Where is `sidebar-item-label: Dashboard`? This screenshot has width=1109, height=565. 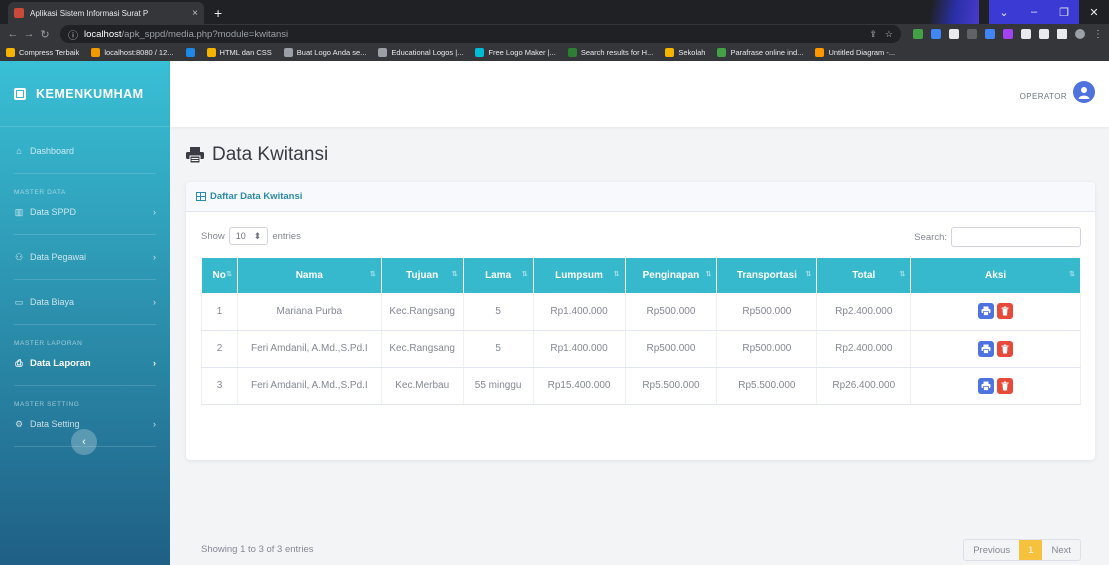
sidebar-item-label: Dashboard is located at coordinates (52, 151).